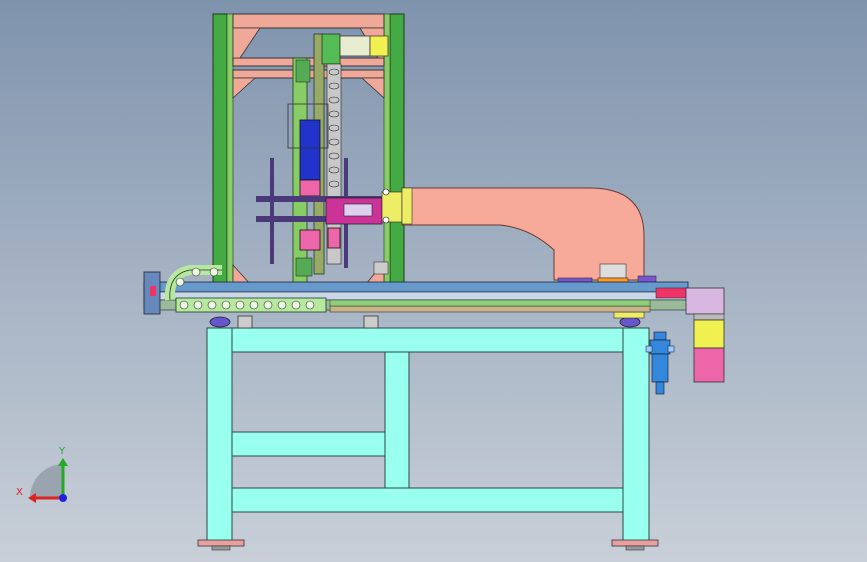 This screenshot has height=562, width=867. I want to click on triad-plane-icon, so click(46, 481).